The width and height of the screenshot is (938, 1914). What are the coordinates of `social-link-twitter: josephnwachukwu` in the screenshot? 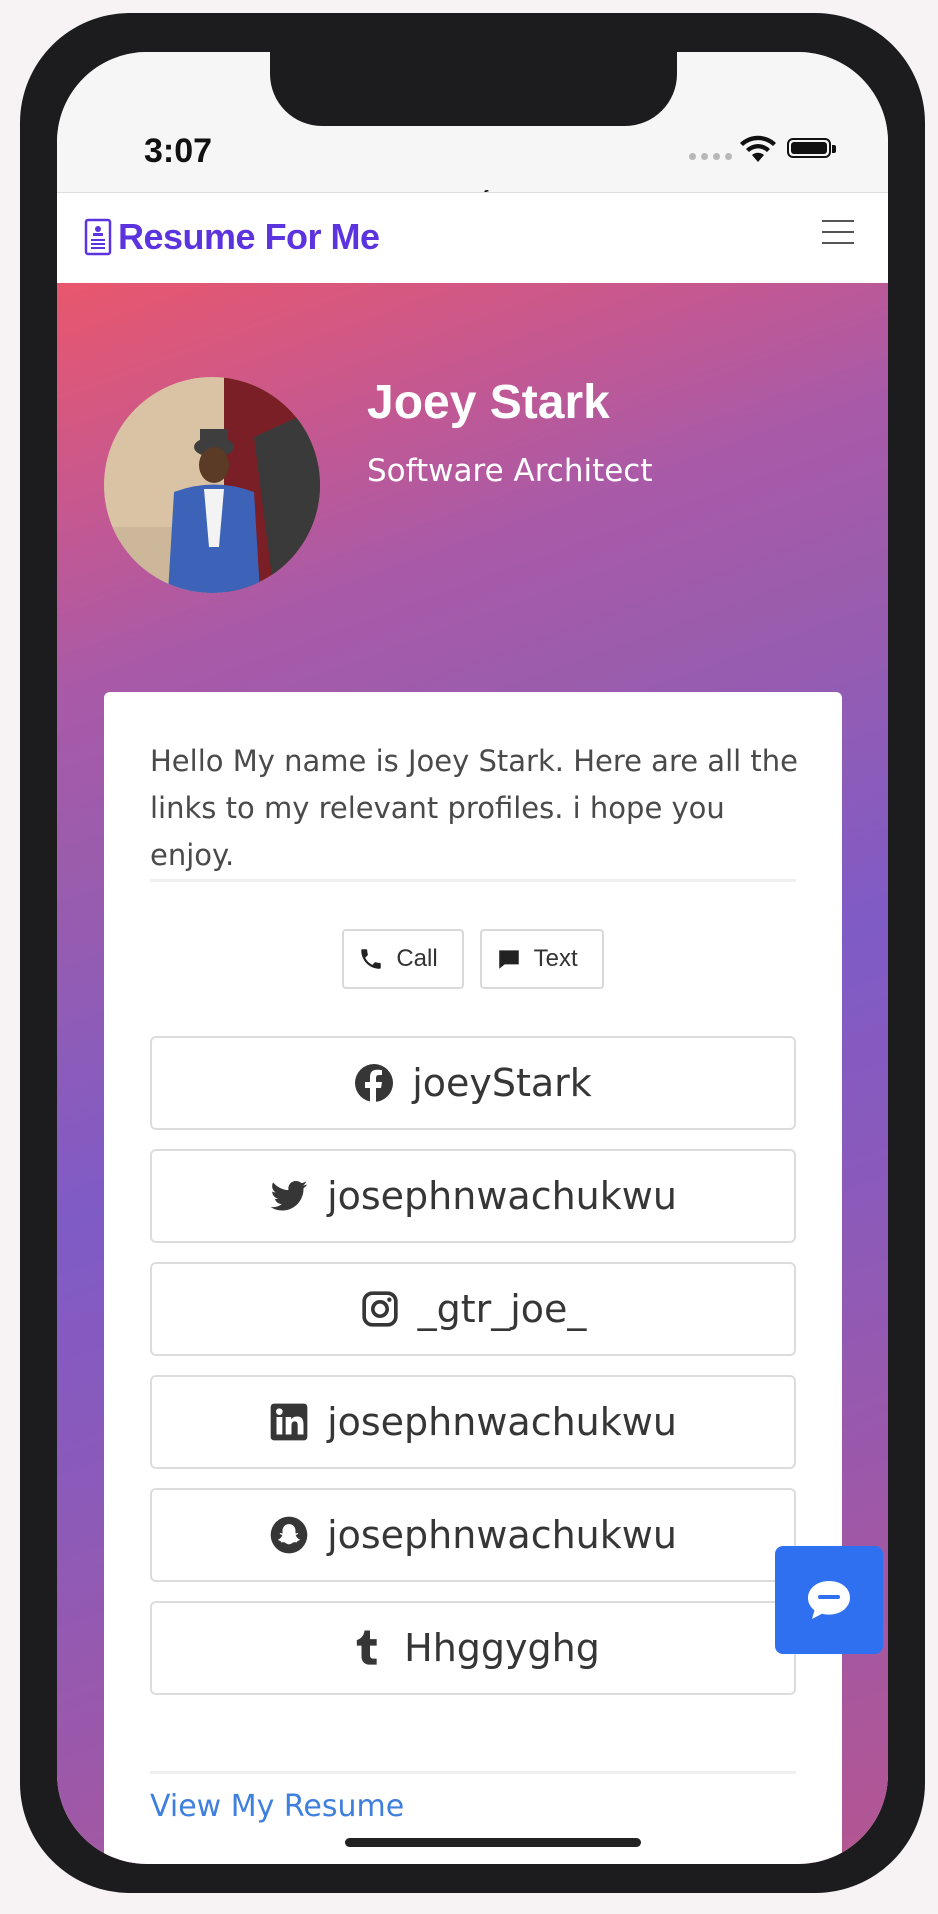 It's located at (473, 1196).